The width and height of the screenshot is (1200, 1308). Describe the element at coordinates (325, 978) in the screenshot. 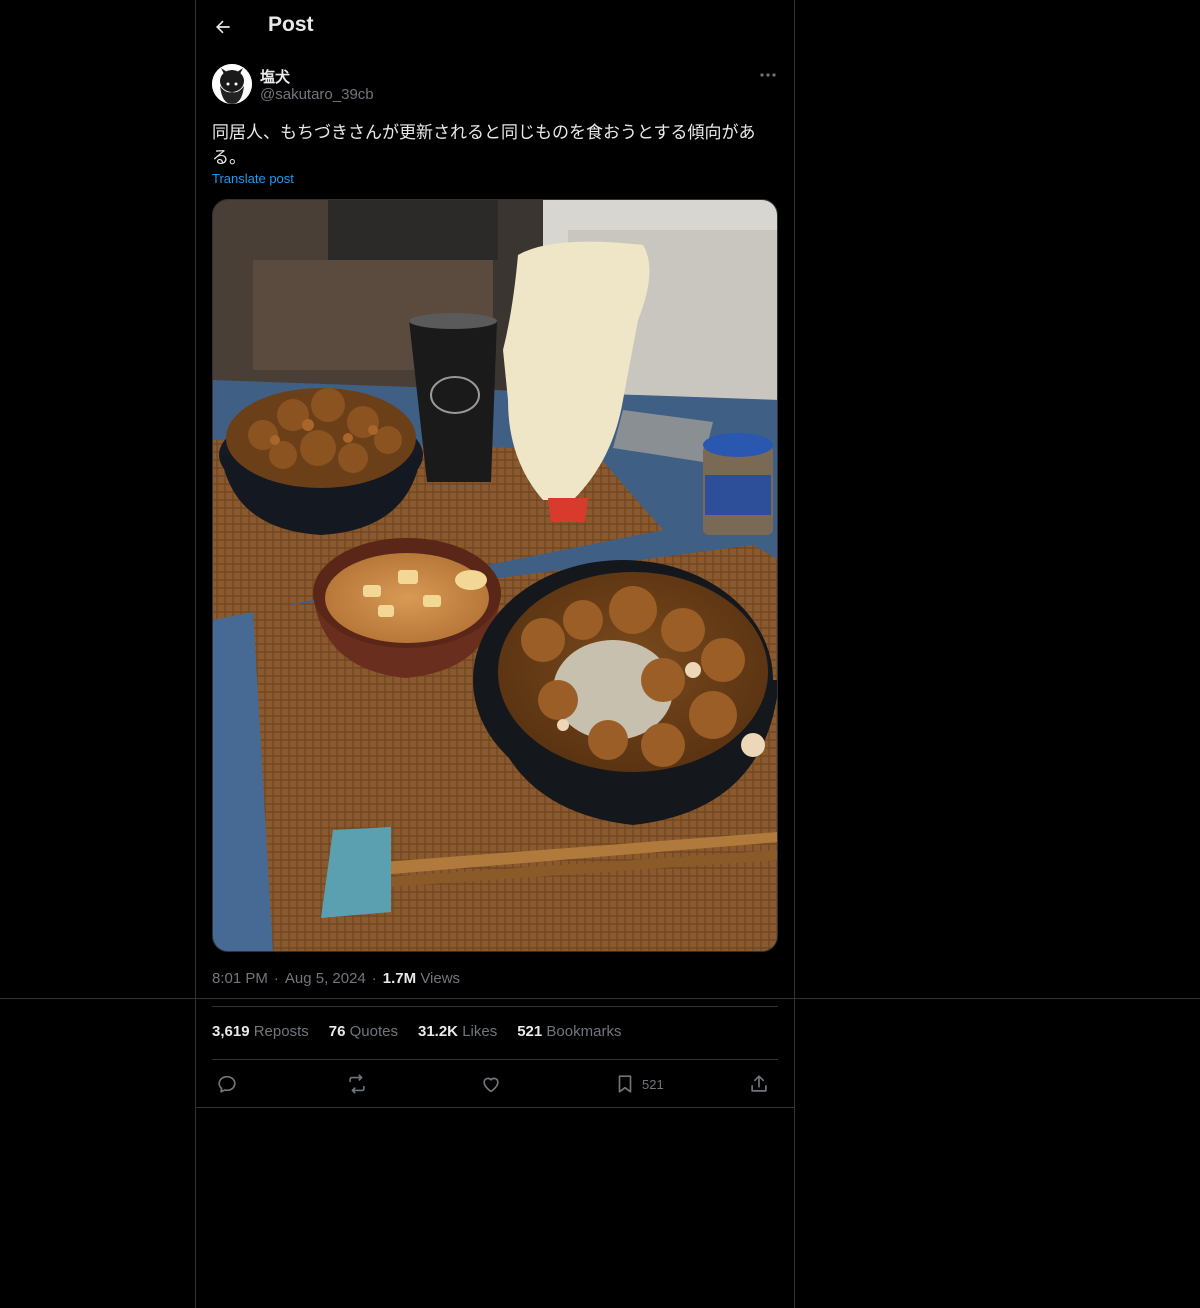

I see `post-date: Aug 5, 2024` at that location.